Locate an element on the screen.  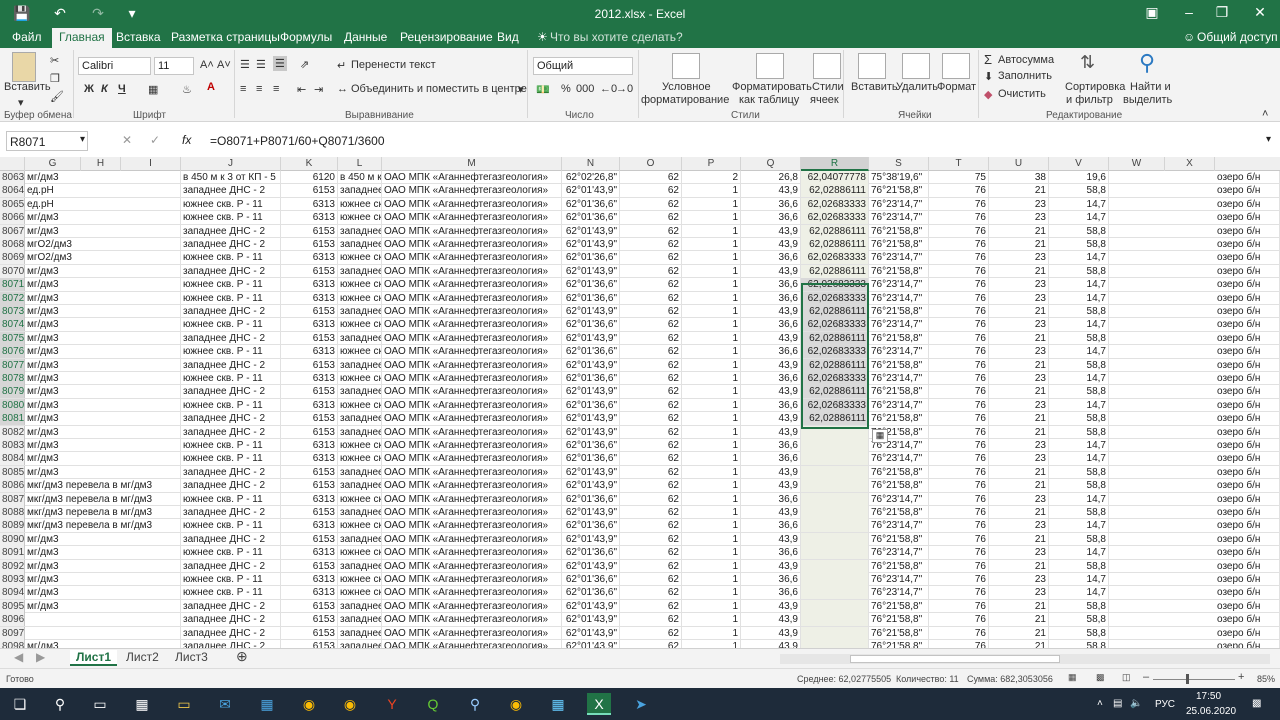
number-format-select: Общий is located at coordinates (583, 66).